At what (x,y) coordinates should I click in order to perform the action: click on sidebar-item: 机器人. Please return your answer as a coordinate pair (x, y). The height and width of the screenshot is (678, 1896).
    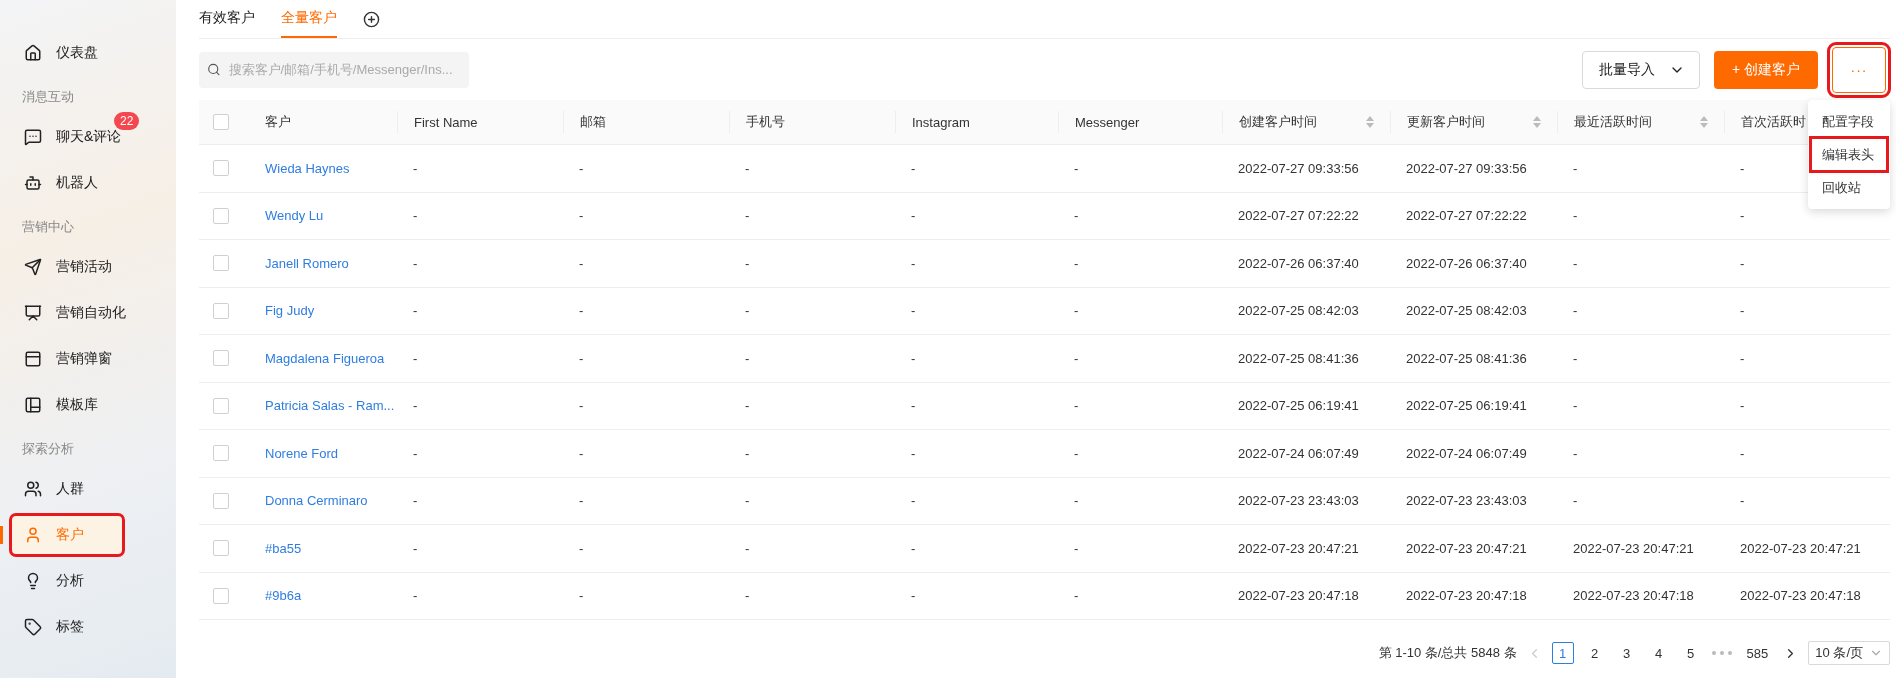
    Looking at the image, I should click on (90, 183).